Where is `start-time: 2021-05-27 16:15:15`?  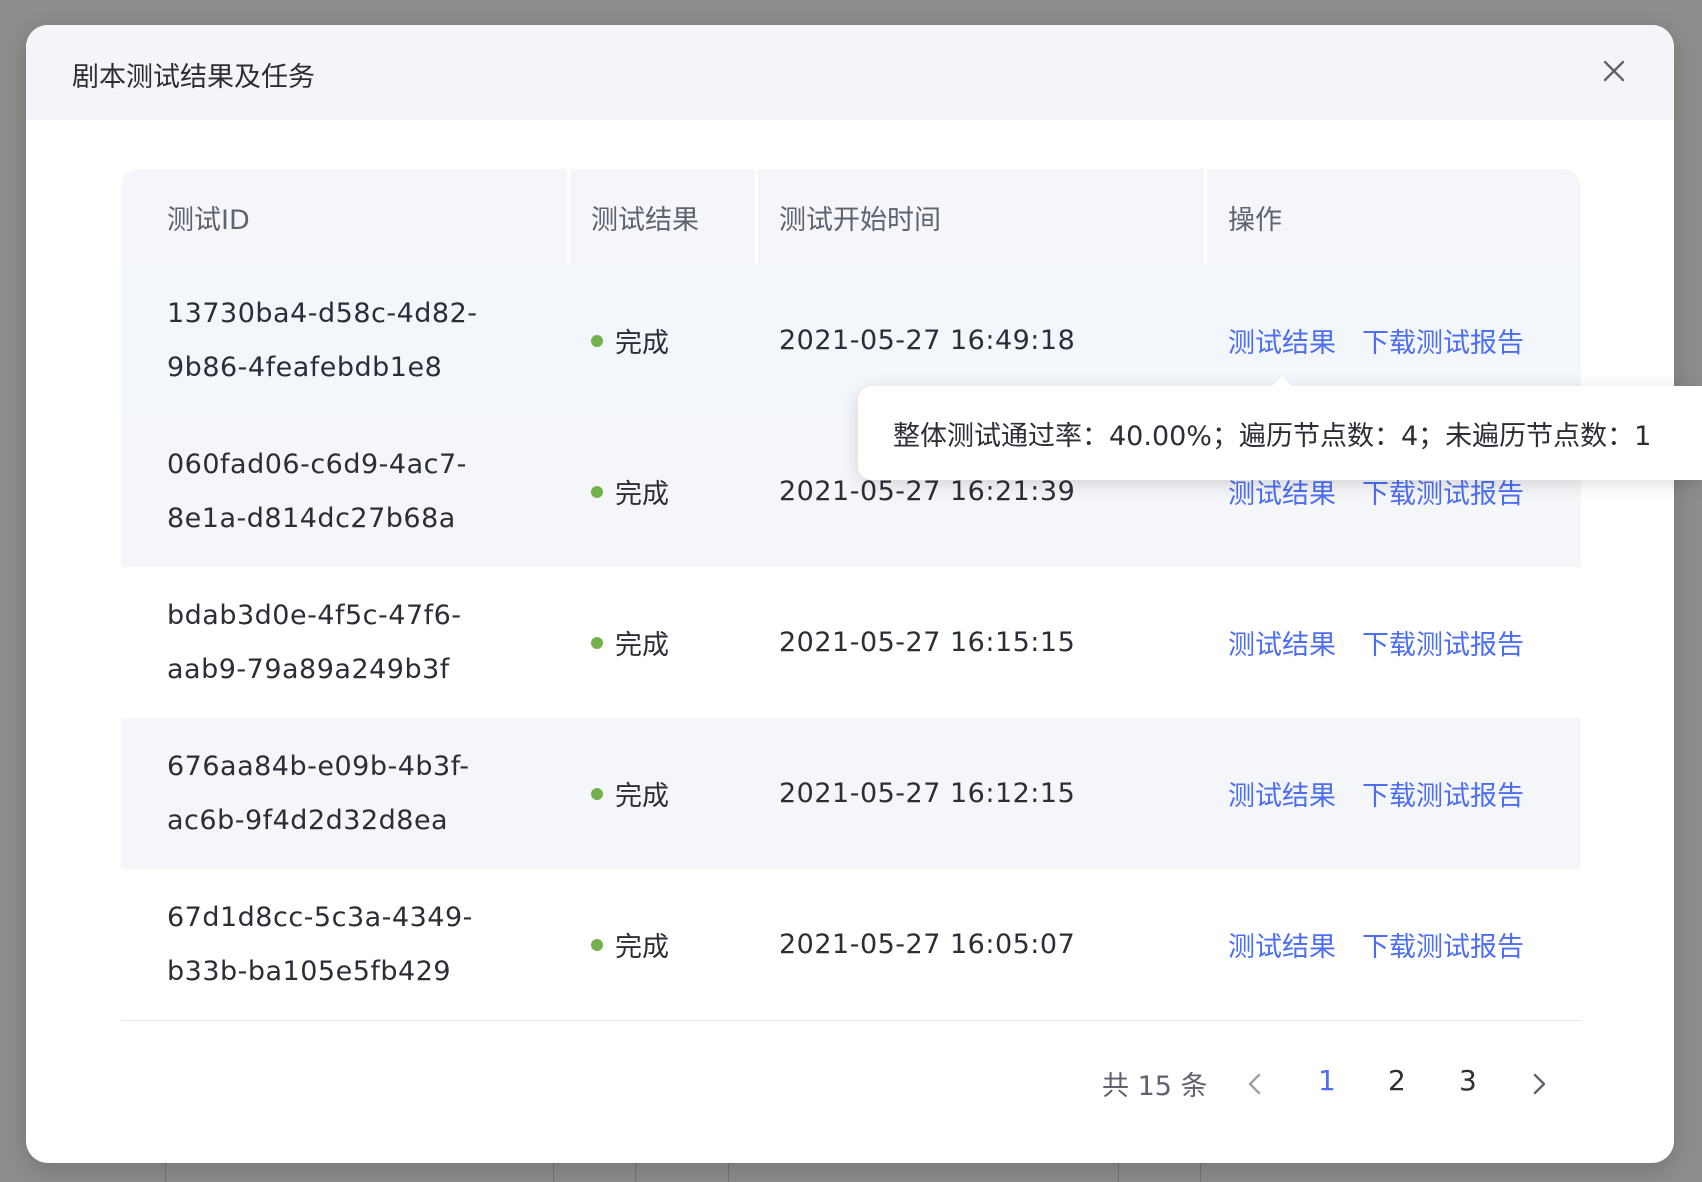
start-time: 2021-05-27 16:15:15 is located at coordinates (927, 642).